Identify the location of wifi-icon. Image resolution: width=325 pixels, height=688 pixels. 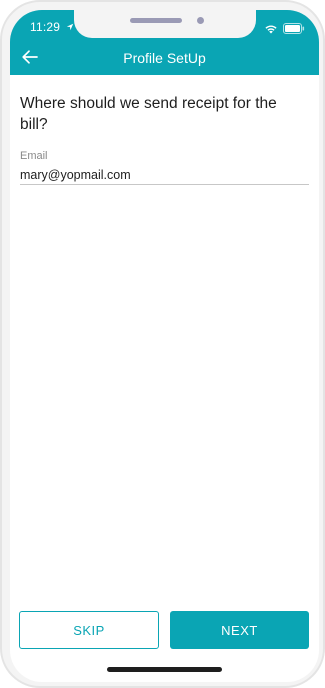
(271, 30).